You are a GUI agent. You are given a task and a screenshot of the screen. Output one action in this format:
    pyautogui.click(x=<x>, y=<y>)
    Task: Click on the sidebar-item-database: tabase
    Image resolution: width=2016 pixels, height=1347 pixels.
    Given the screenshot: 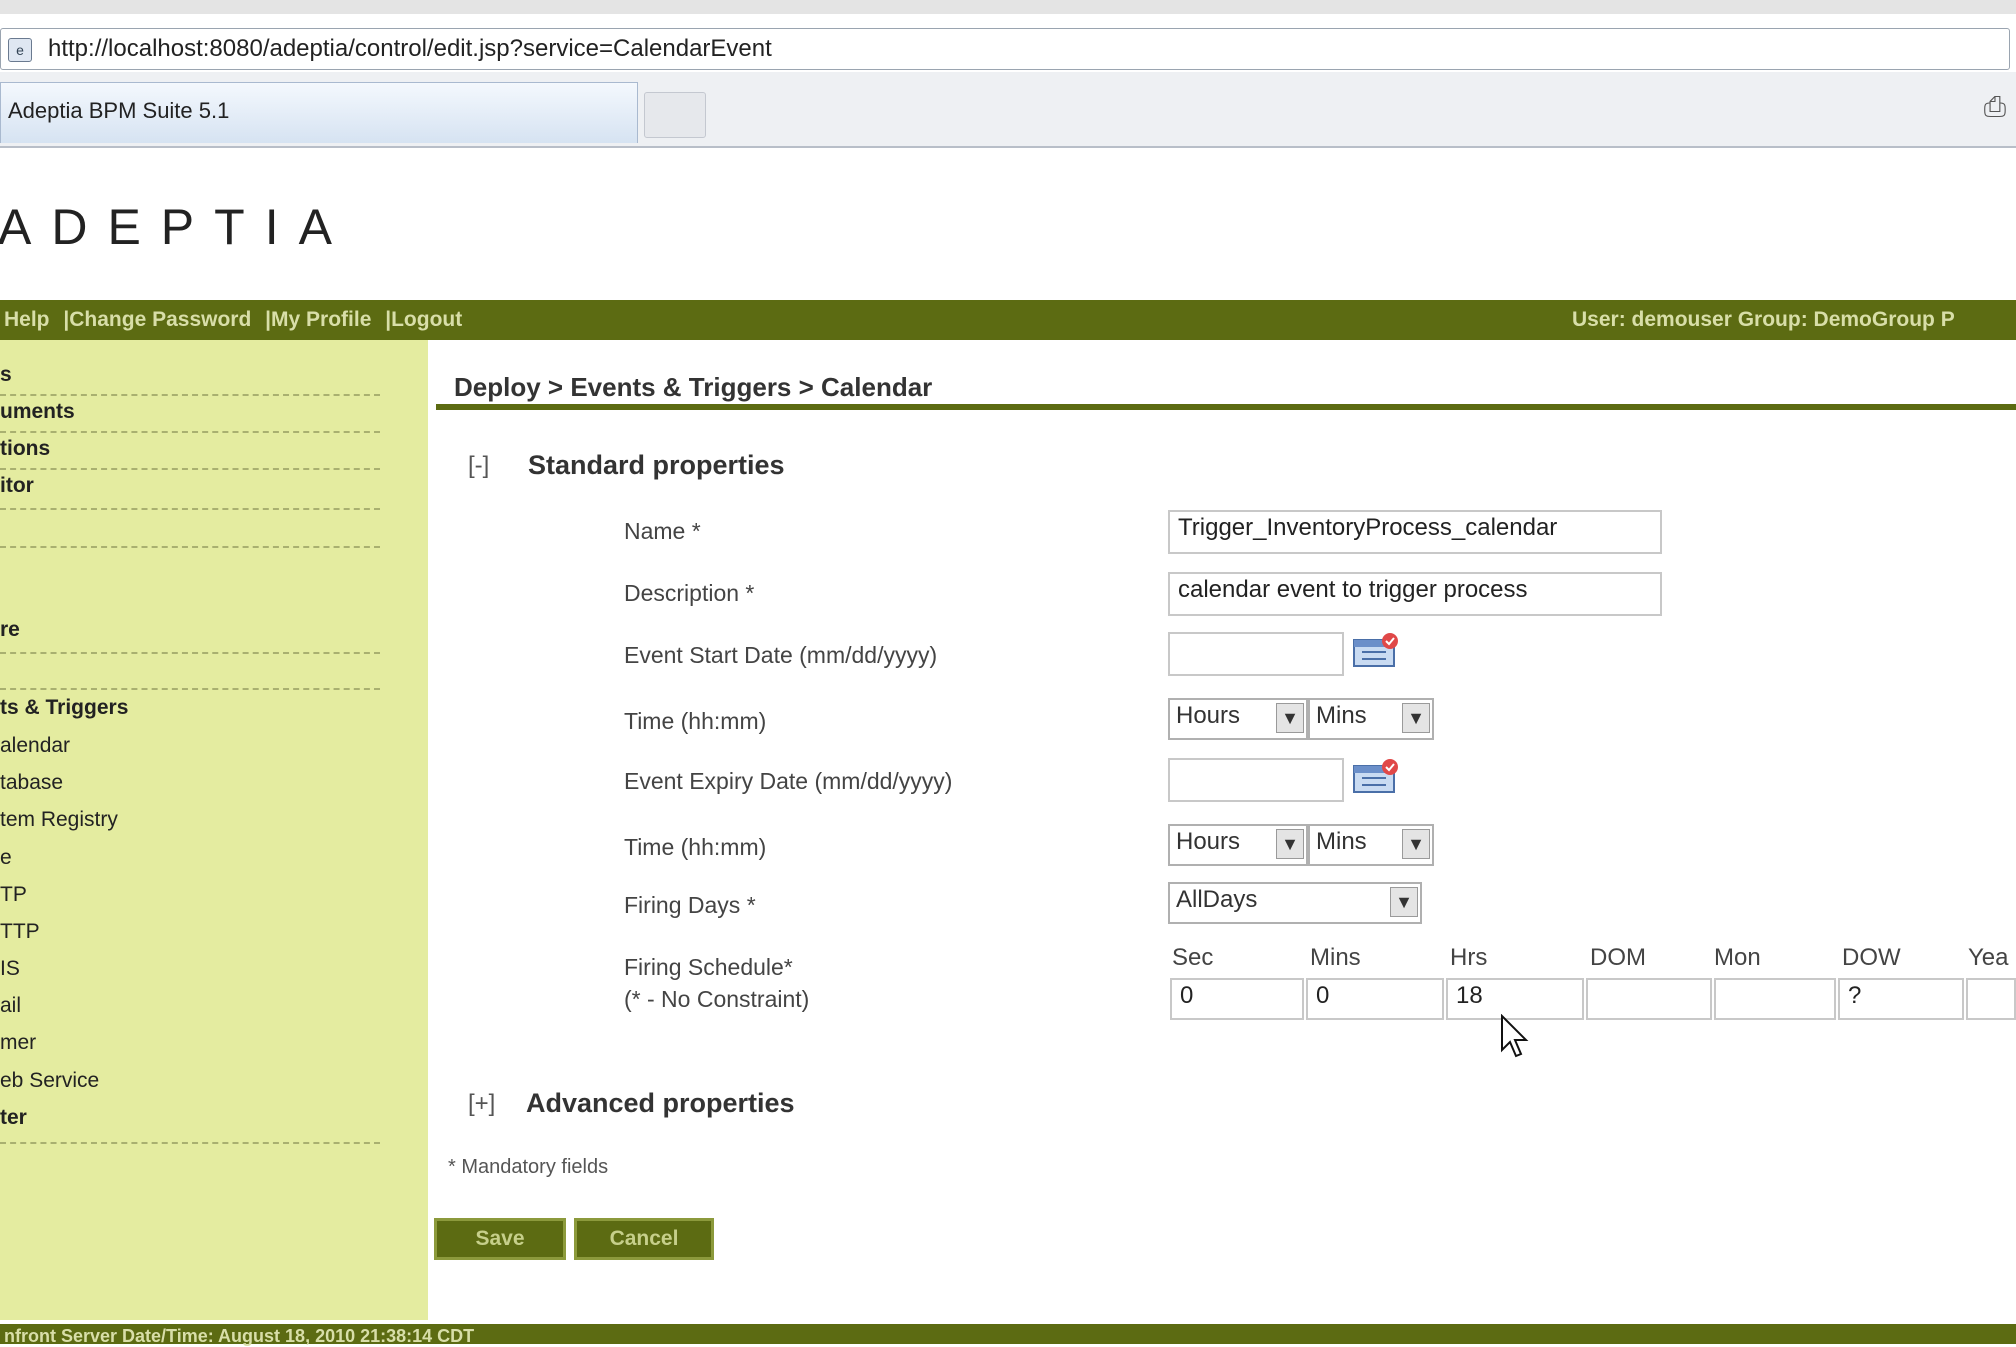 What is the action you would take?
    pyautogui.click(x=31, y=783)
    